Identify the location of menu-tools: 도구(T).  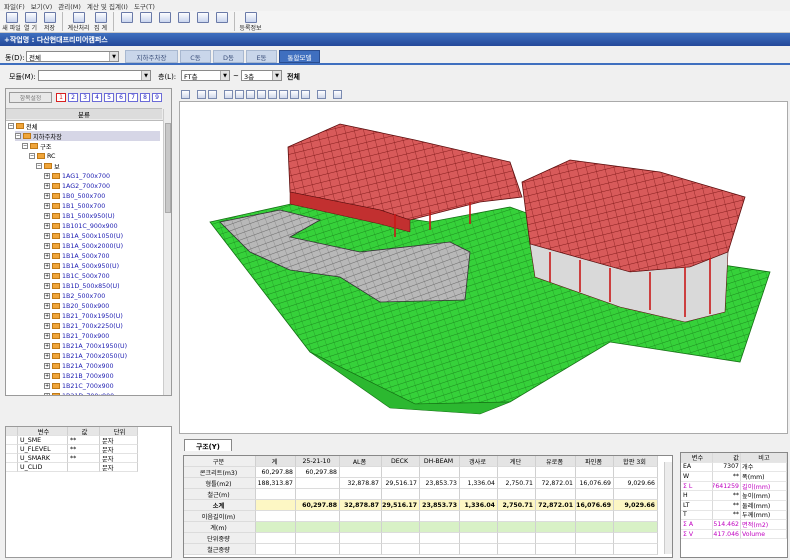
(144, 6).